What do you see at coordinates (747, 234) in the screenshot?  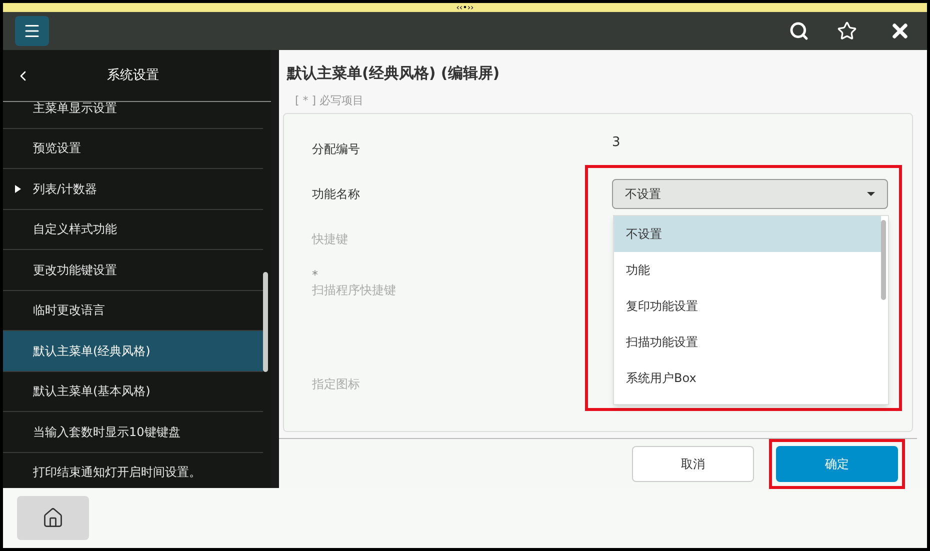 I see `dropdown-option: 不设置` at bounding box center [747, 234].